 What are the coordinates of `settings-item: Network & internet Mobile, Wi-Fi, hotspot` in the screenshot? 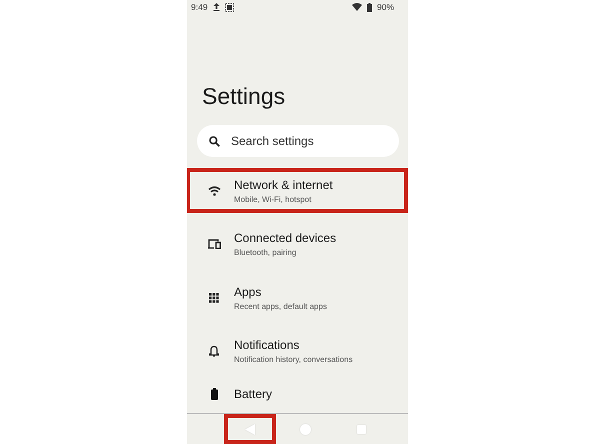 It's located at (297, 191).